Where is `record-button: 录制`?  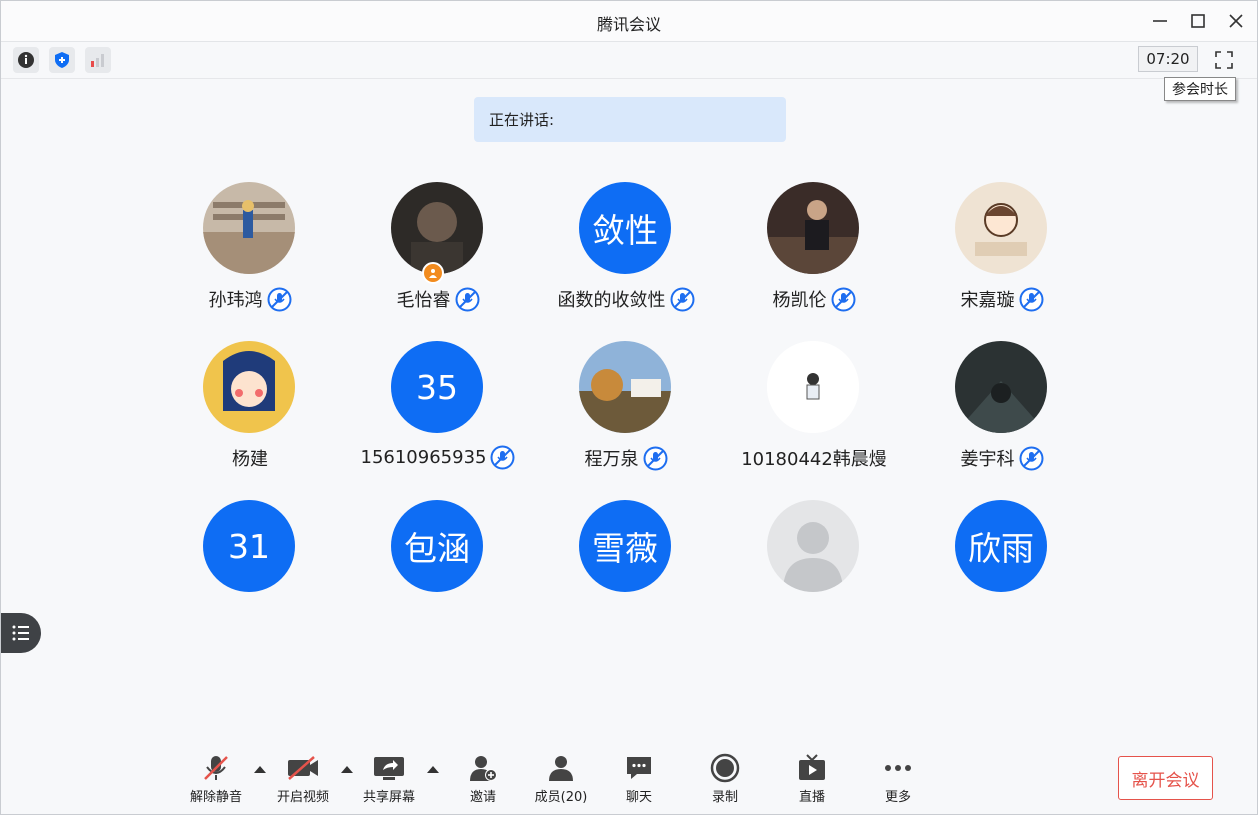 record-button: 录制 is located at coordinates (725, 778).